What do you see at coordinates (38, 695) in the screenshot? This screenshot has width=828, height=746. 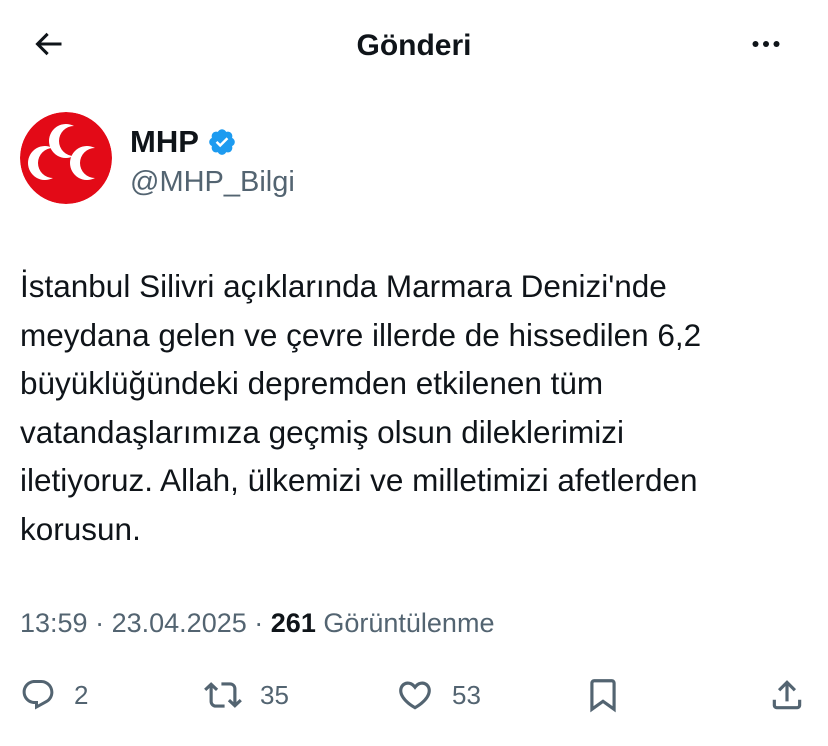 I see `reply-icon` at bounding box center [38, 695].